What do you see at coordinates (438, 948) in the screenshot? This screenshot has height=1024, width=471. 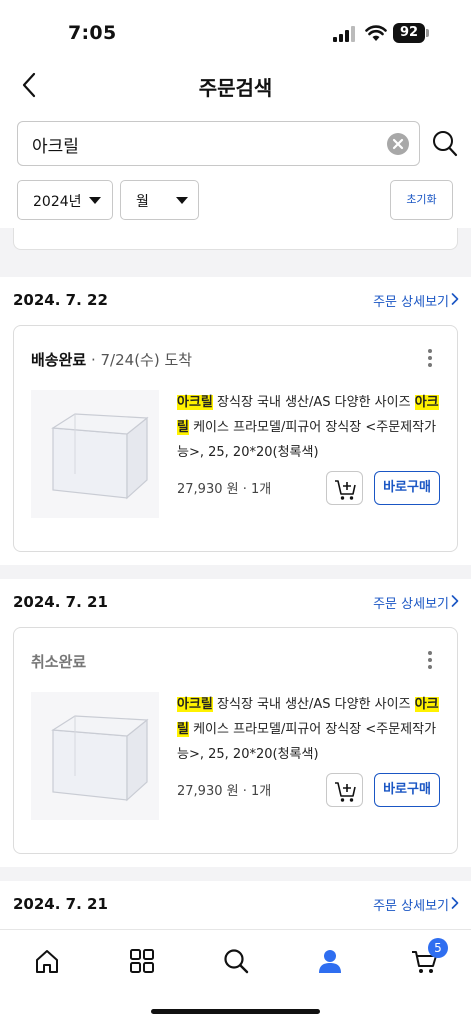 I see `cart-count-badge: 5` at bounding box center [438, 948].